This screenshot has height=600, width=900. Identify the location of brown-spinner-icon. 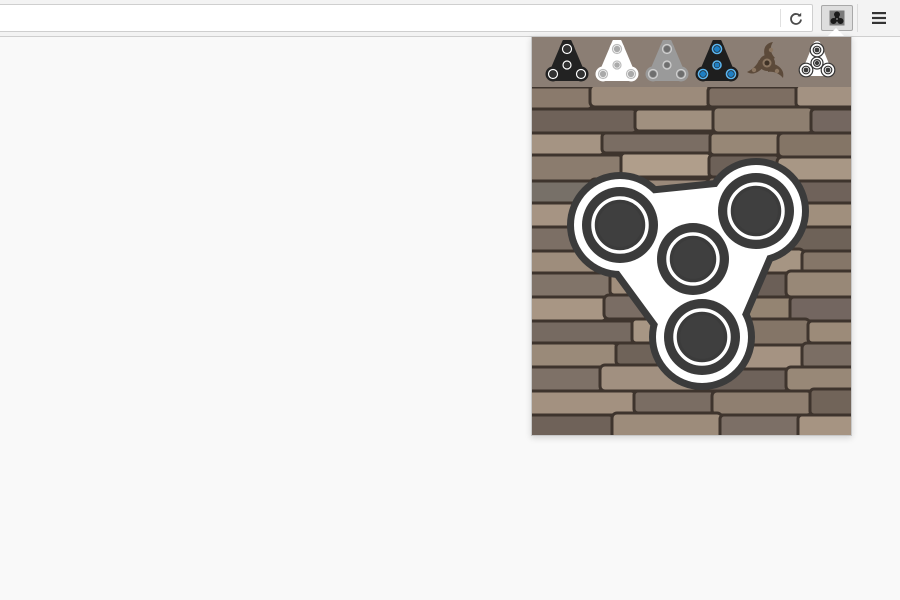
(765, 60).